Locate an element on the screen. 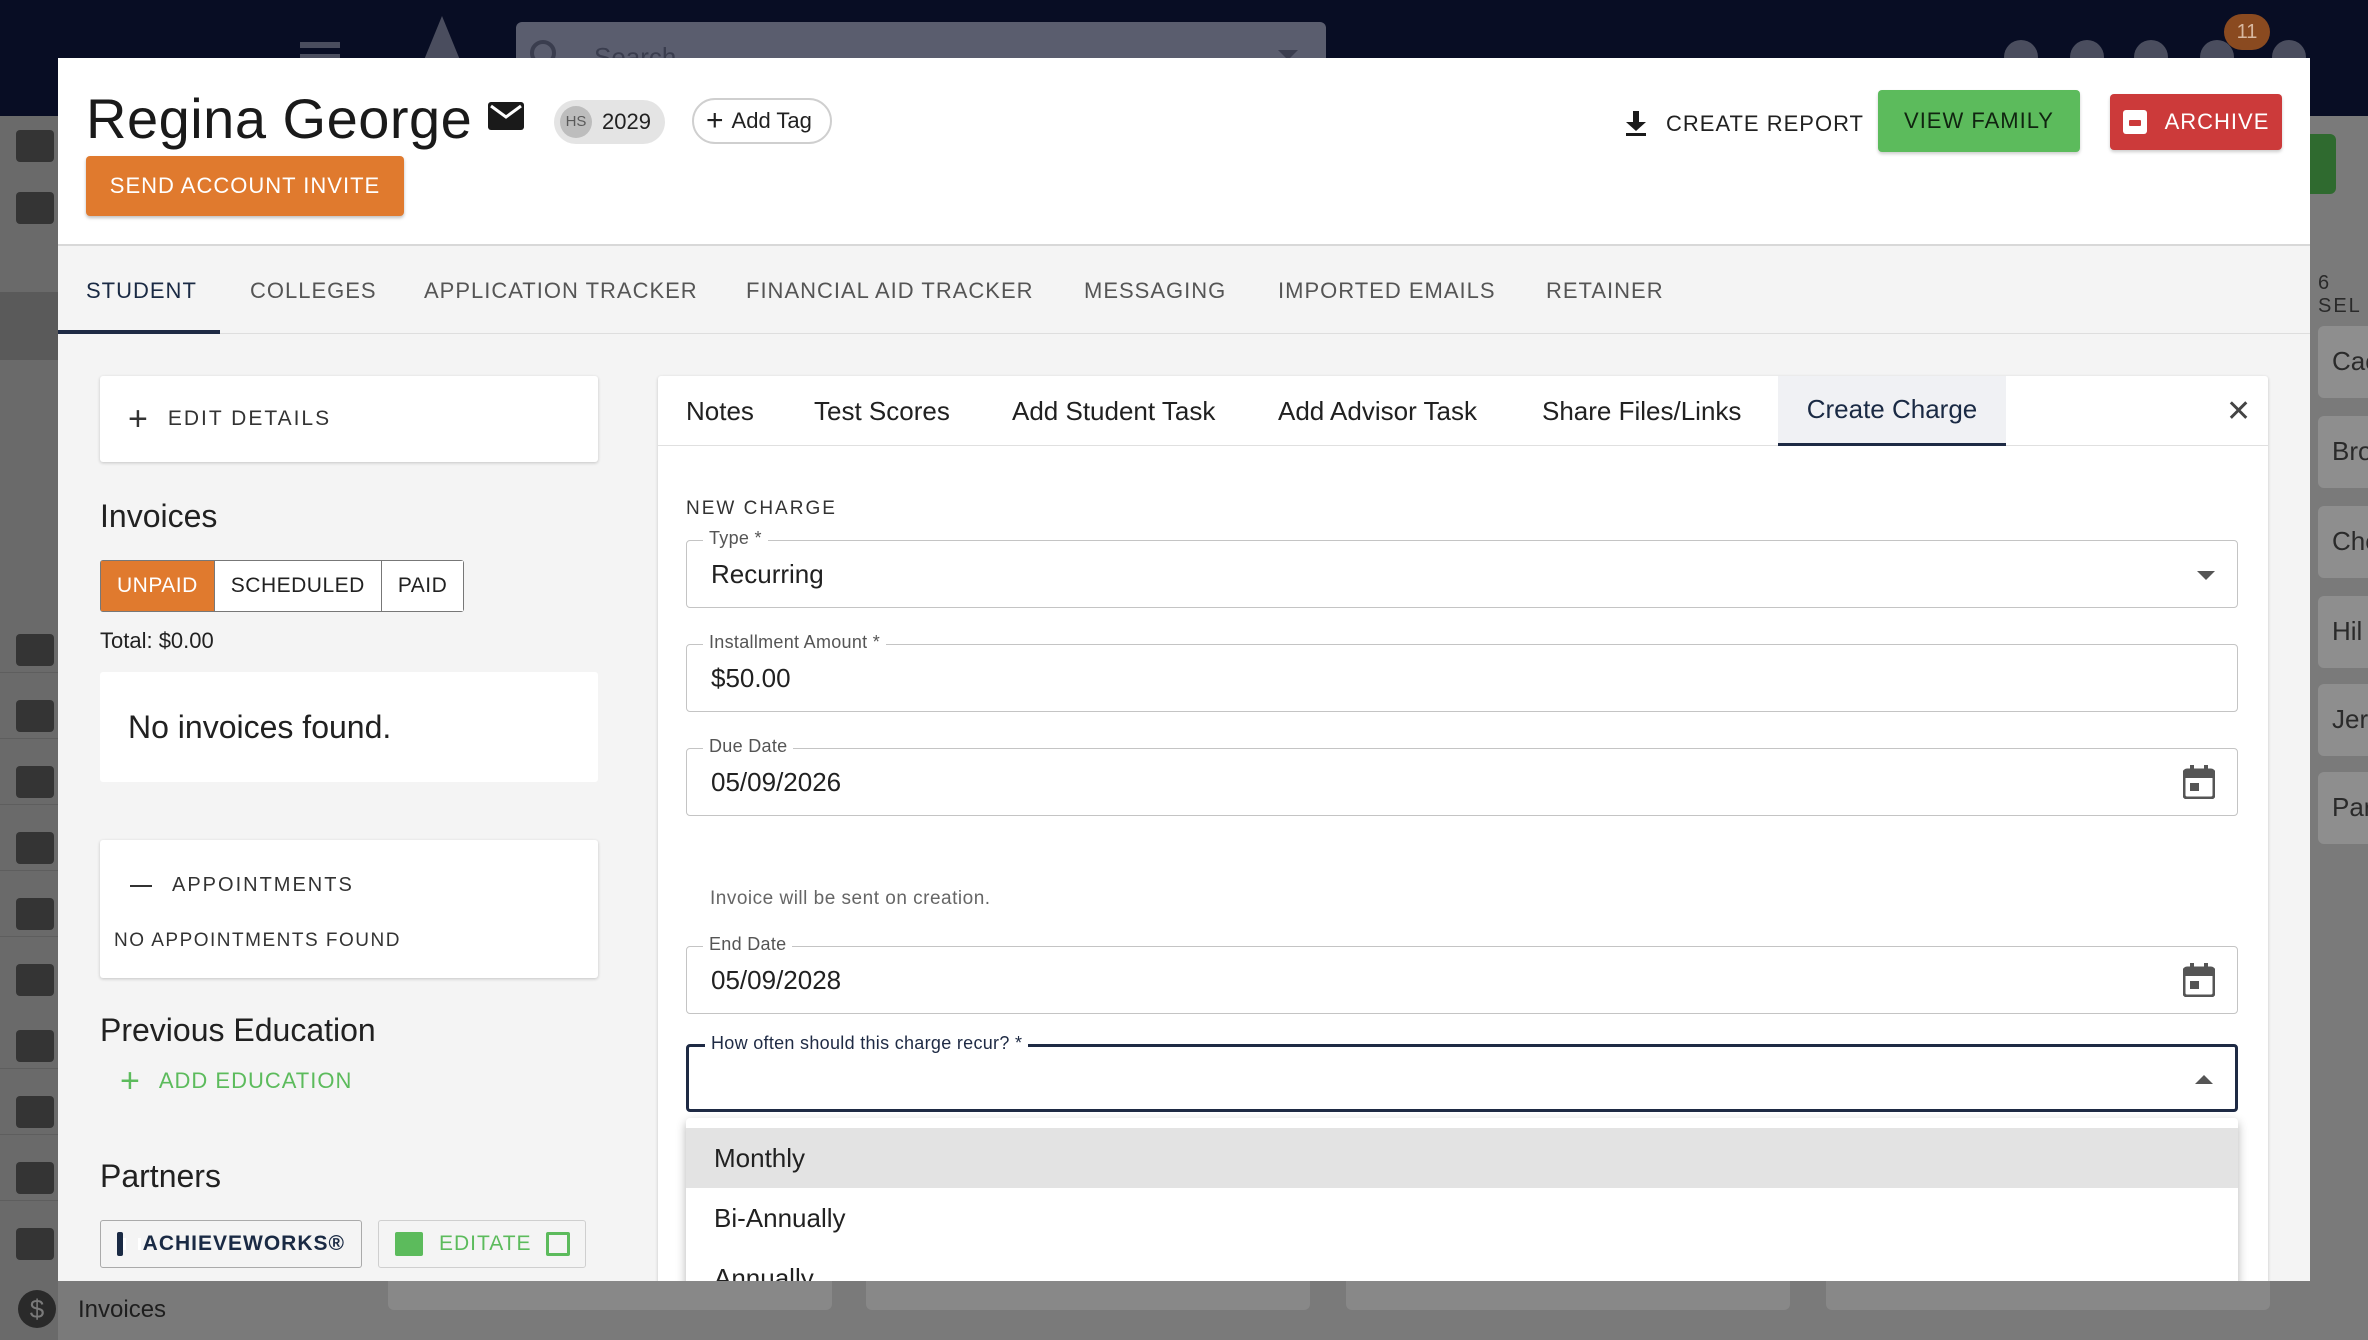 The height and width of the screenshot is (1340, 2368). tab-application-tracker: APPLICATION TRACKER is located at coordinates (561, 291).